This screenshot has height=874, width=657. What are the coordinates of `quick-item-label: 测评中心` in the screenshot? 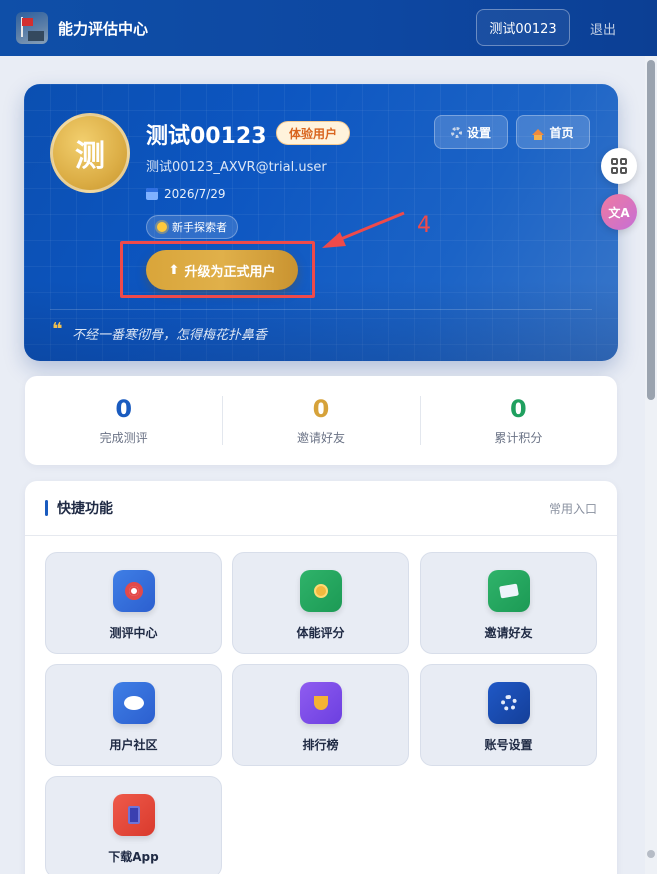 It's located at (133, 633).